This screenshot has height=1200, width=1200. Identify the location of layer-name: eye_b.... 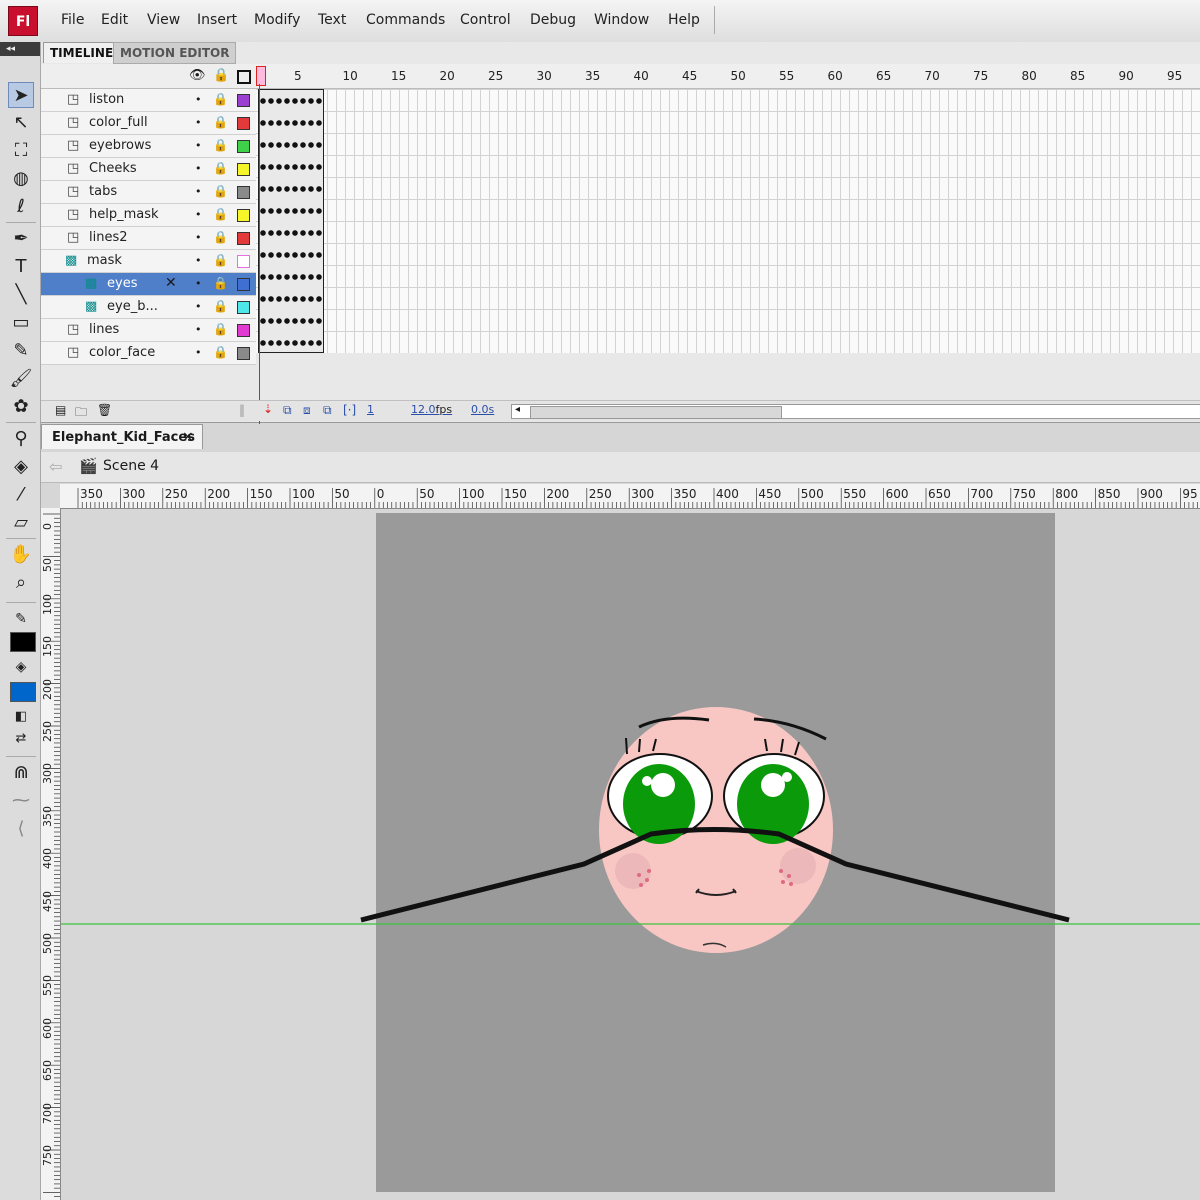
(132, 306).